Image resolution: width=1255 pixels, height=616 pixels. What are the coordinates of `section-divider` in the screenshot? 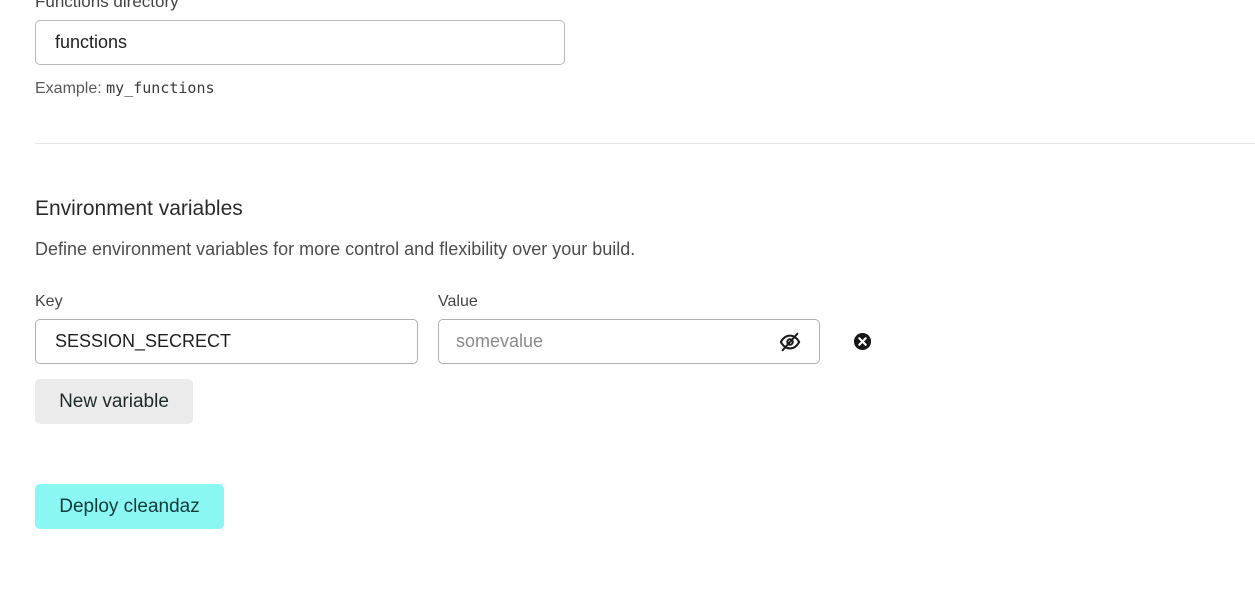 It's located at (645, 143).